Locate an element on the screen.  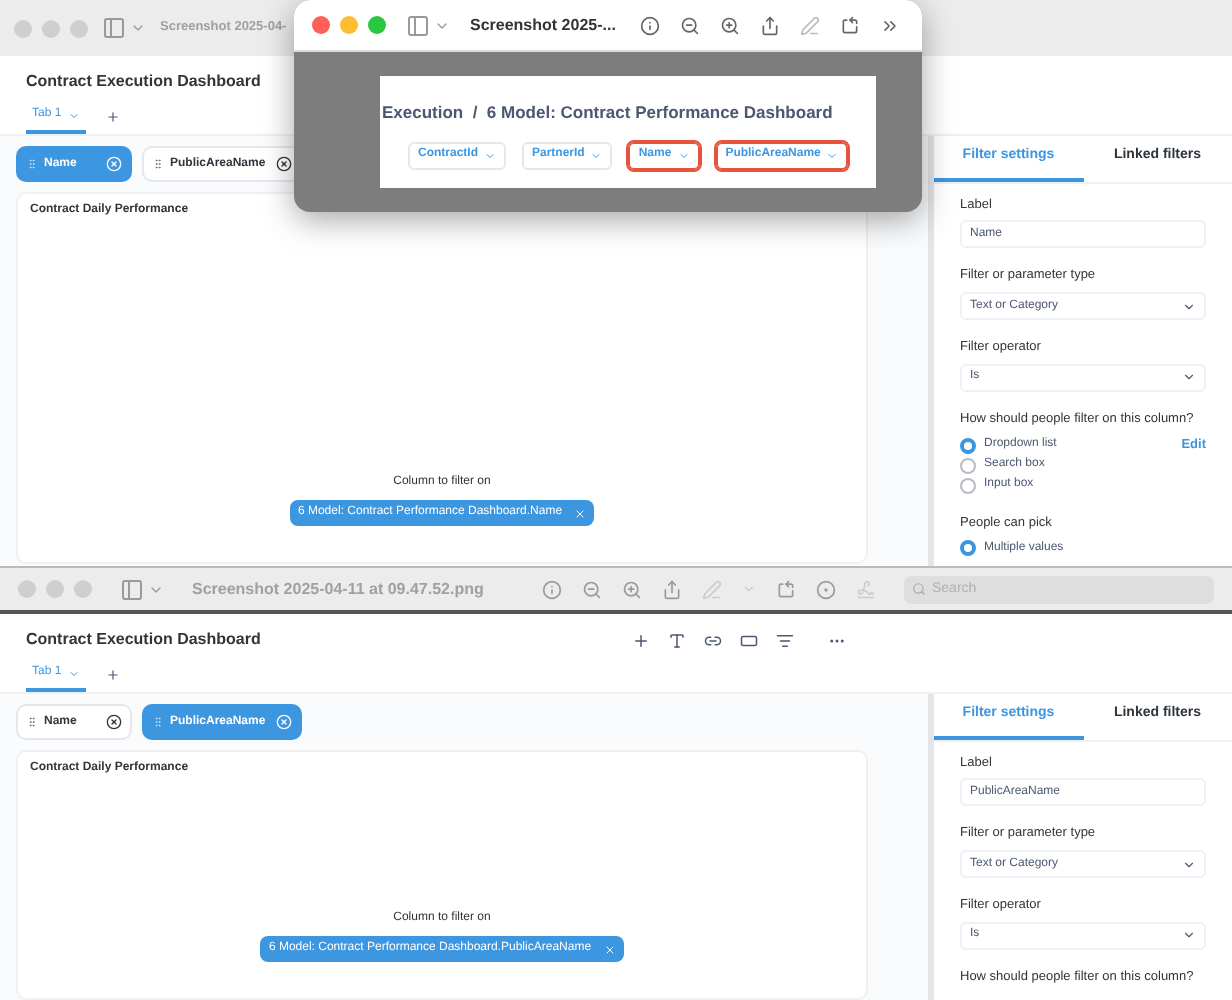
link-icon is located at coordinates (713, 640).